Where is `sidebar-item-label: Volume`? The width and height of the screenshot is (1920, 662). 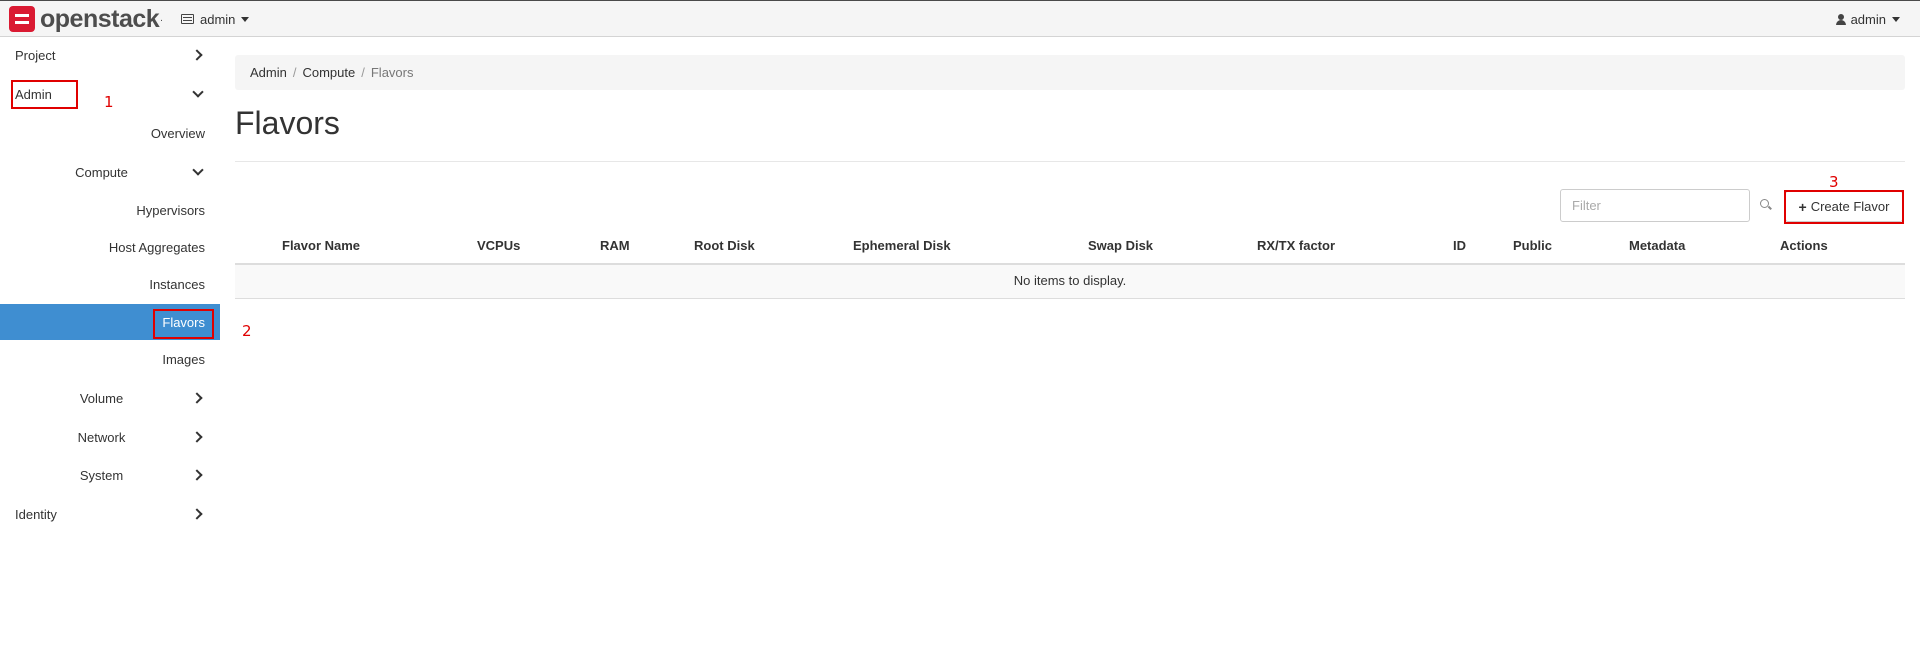 sidebar-item-label: Volume is located at coordinates (101, 398).